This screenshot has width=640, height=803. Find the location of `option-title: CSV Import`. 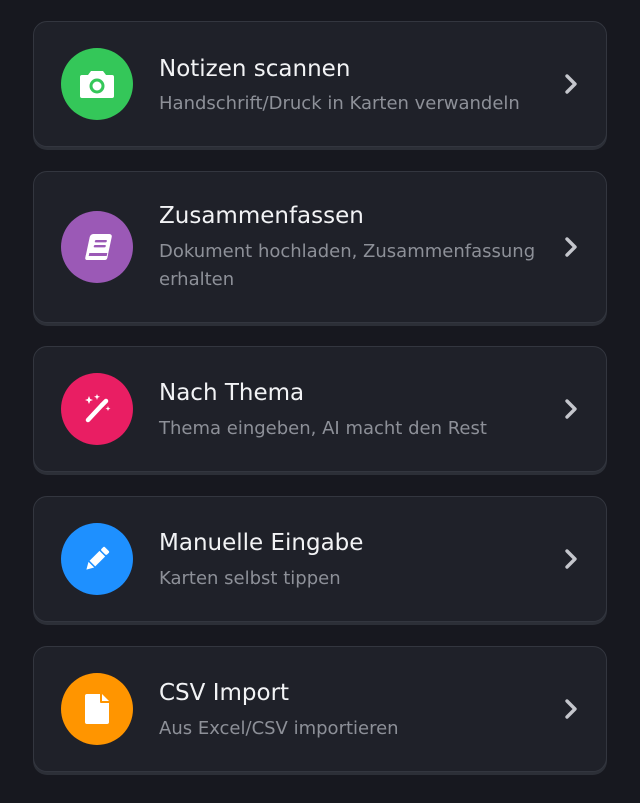

option-title: CSV Import is located at coordinates (224, 693).